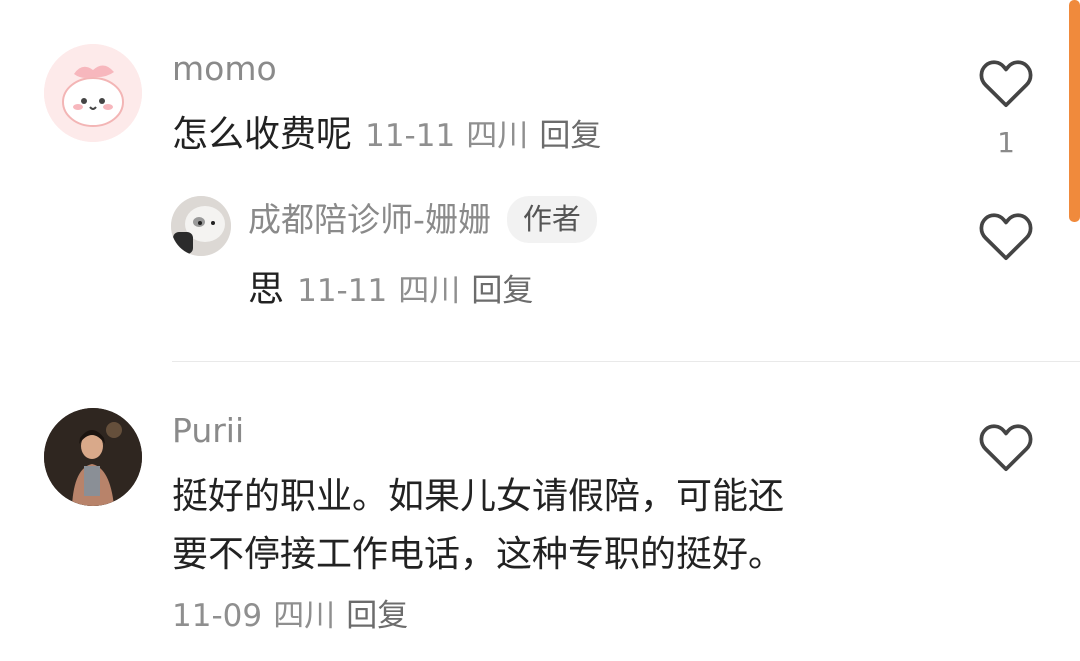 Image resolution: width=1080 pixels, height=661 pixels. What do you see at coordinates (410, 136) in the screenshot?
I see `comment-date: 11-11` at bounding box center [410, 136].